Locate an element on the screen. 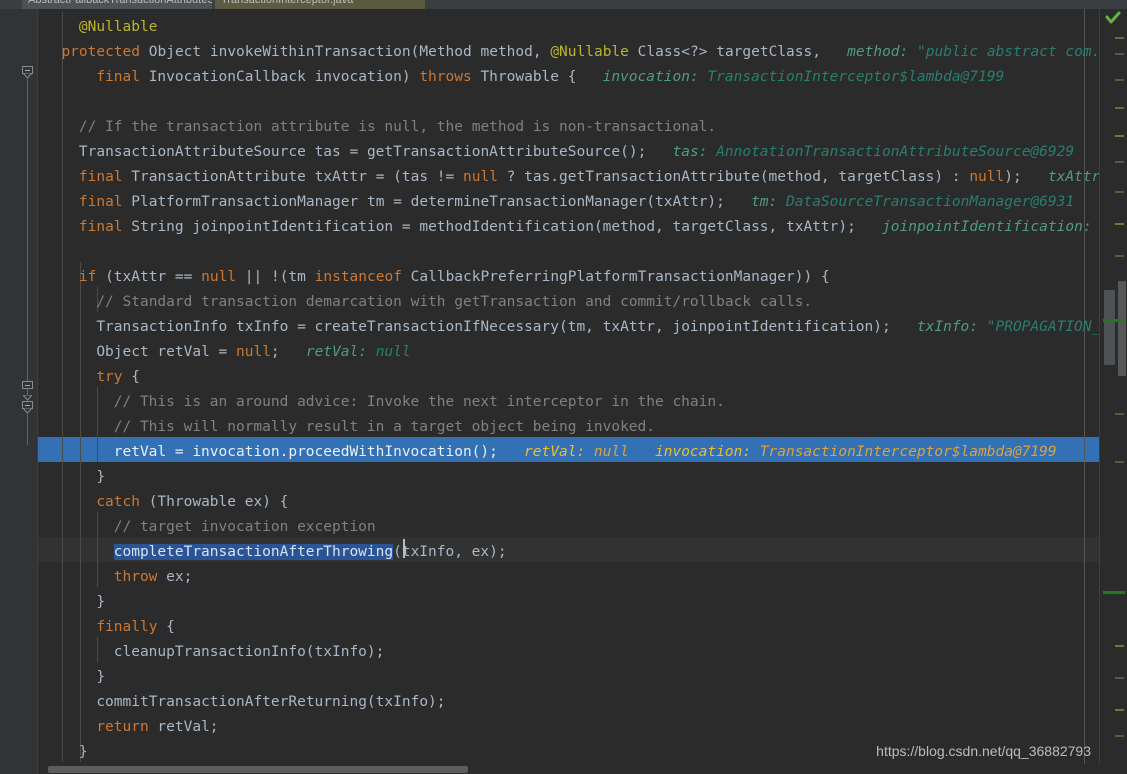 This screenshot has width=1127, height=774. code-line: commitTransactionAfterReturning(txInfo); is located at coordinates (270, 702).